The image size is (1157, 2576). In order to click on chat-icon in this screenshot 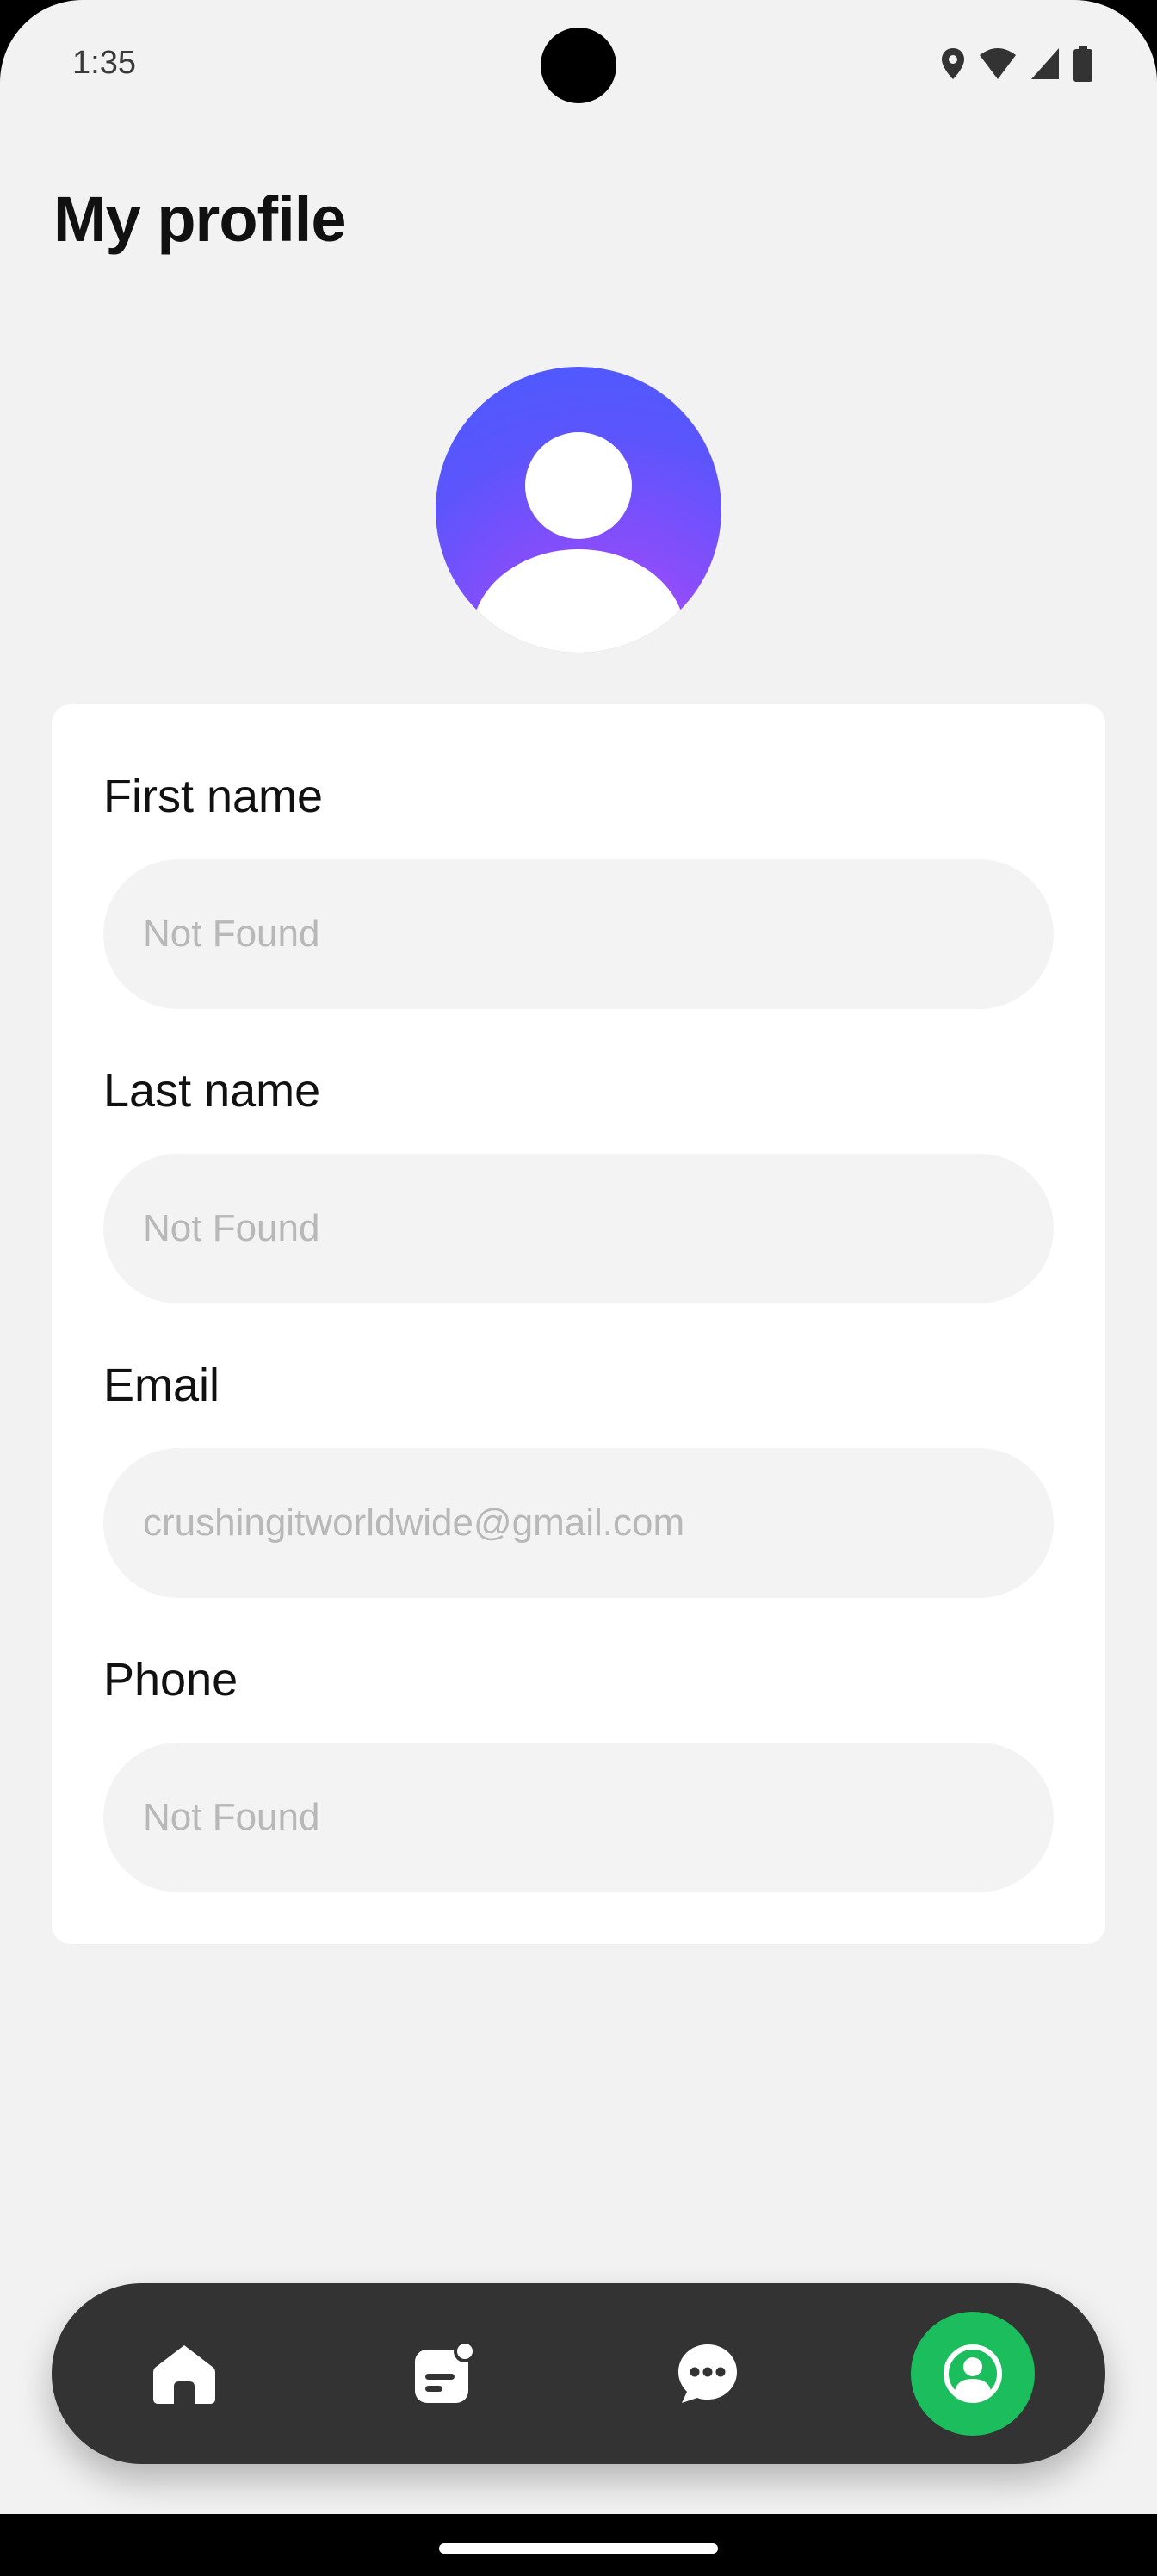, I will do `click(707, 2374)`.